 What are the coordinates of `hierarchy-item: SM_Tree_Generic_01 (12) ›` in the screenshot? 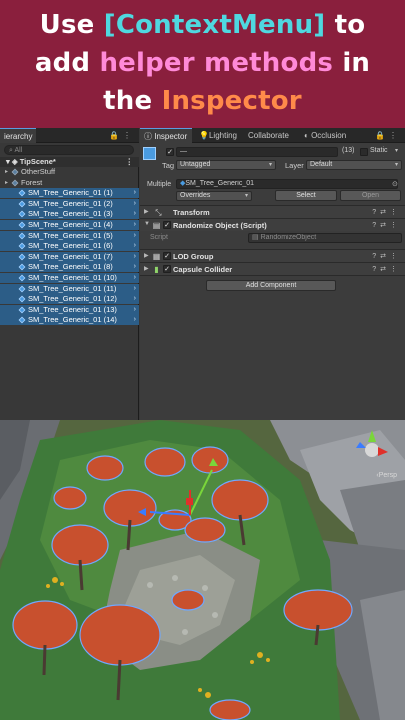 It's located at (69, 299).